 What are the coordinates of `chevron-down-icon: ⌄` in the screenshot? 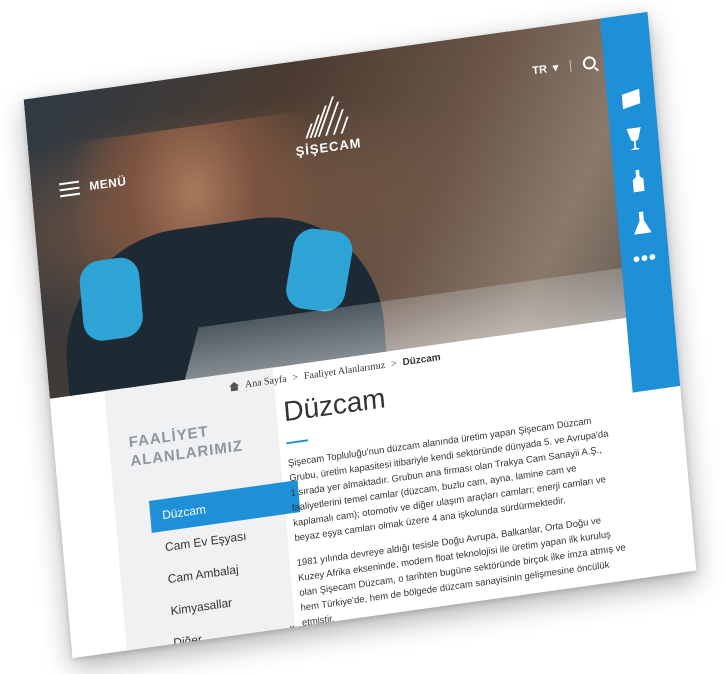 It's located at (292, 625).